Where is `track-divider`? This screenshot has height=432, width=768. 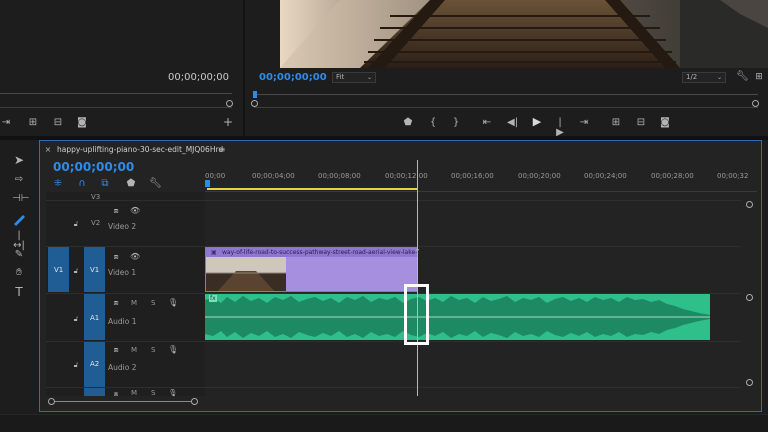
track-divider is located at coordinates (393, 200).